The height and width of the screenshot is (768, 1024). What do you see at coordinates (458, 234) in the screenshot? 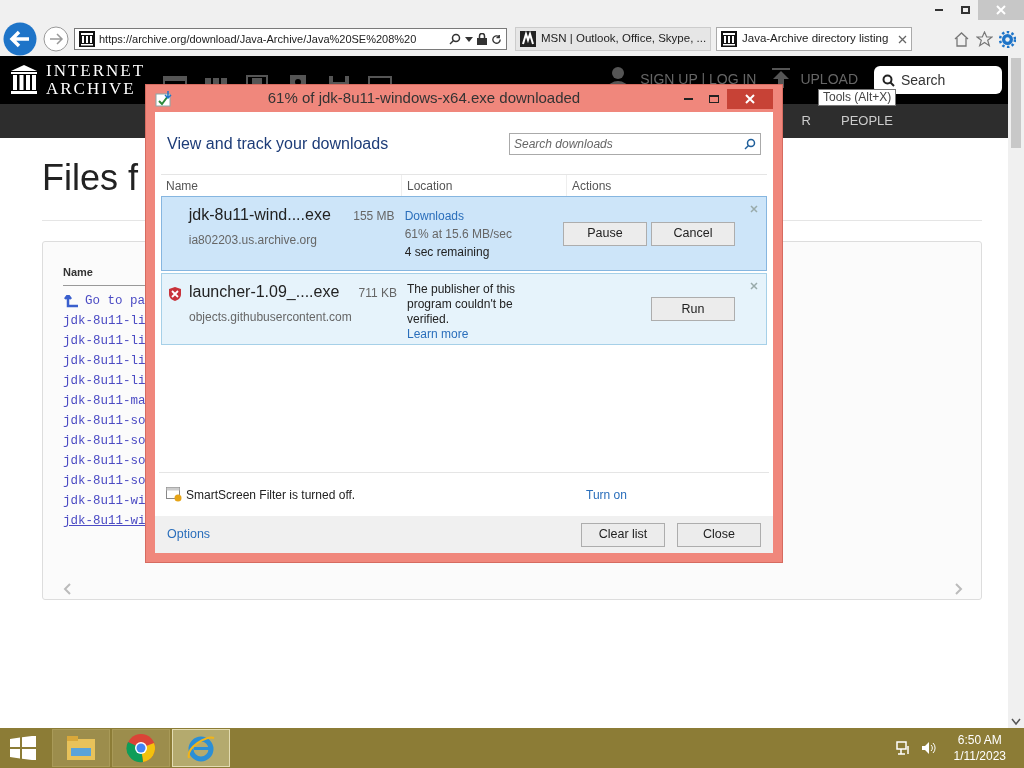
I see `progress-text: 61% at 15.6 MB/sec` at bounding box center [458, 234].